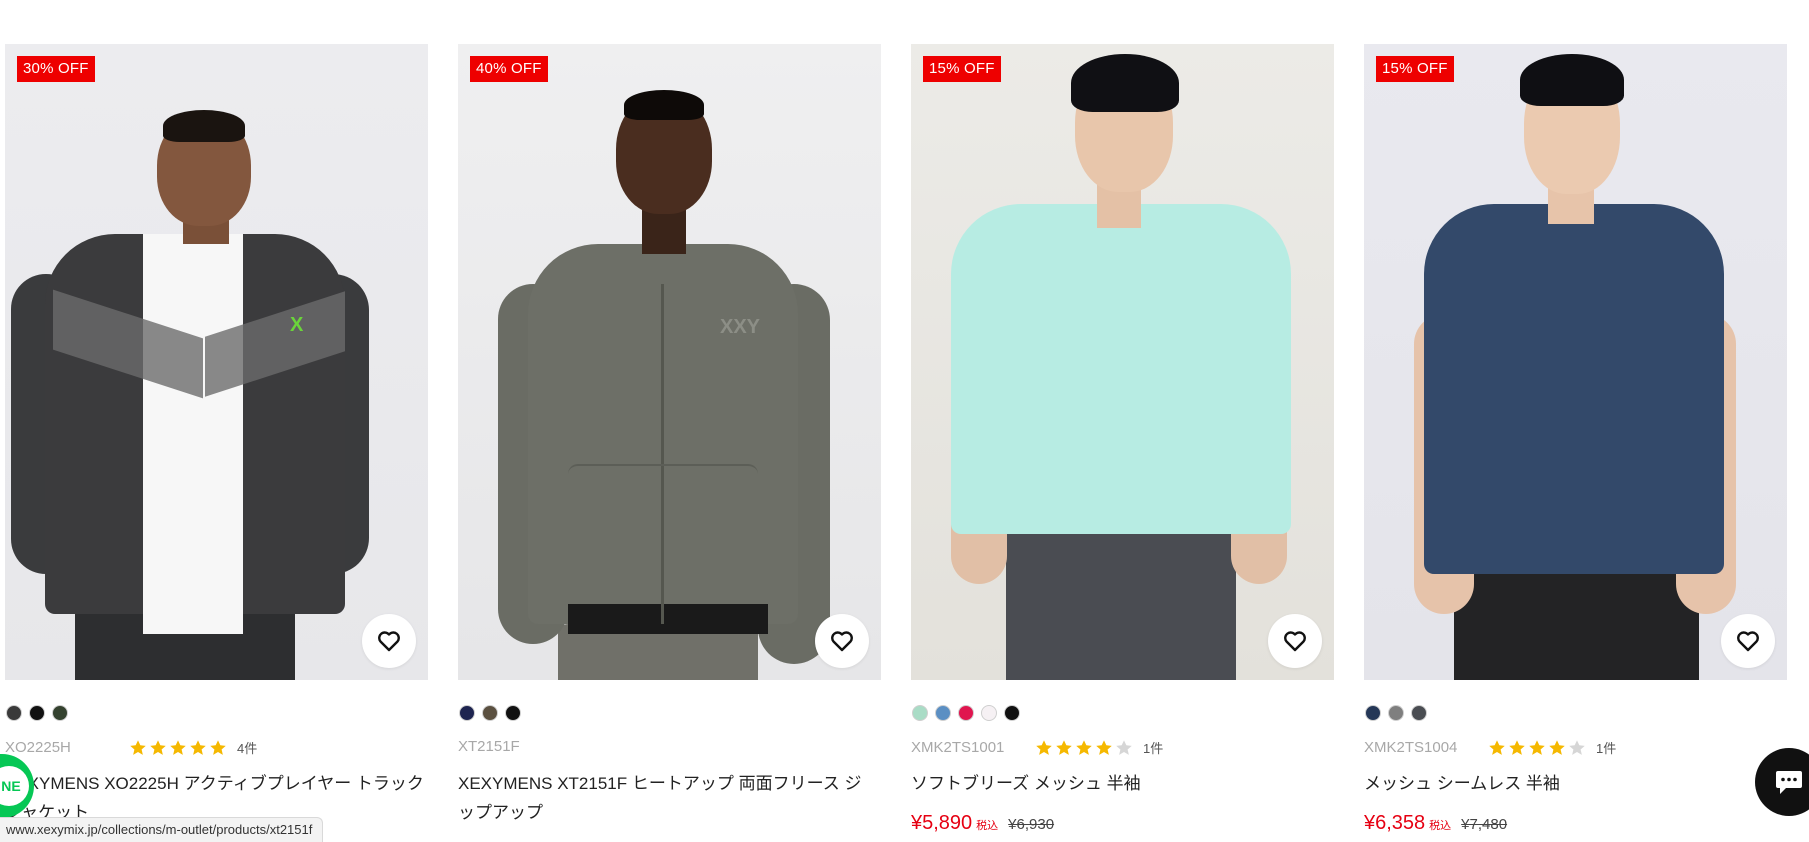 The image size is (1809, 842). What do you see at coordinates (509, 69) in the screenshot?
I see `discount-badge: 40% OFF` at bounding box center [509, 69].